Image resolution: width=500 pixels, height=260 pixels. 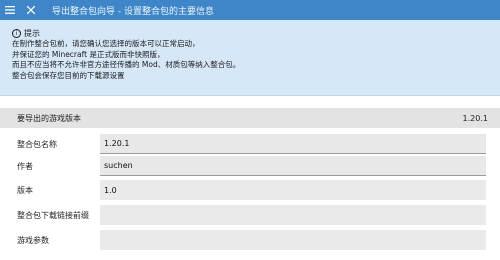 I want to click on title-bar: 导出整合包向导 - 设置整合包的主要信息, so click(x=250, y=10).